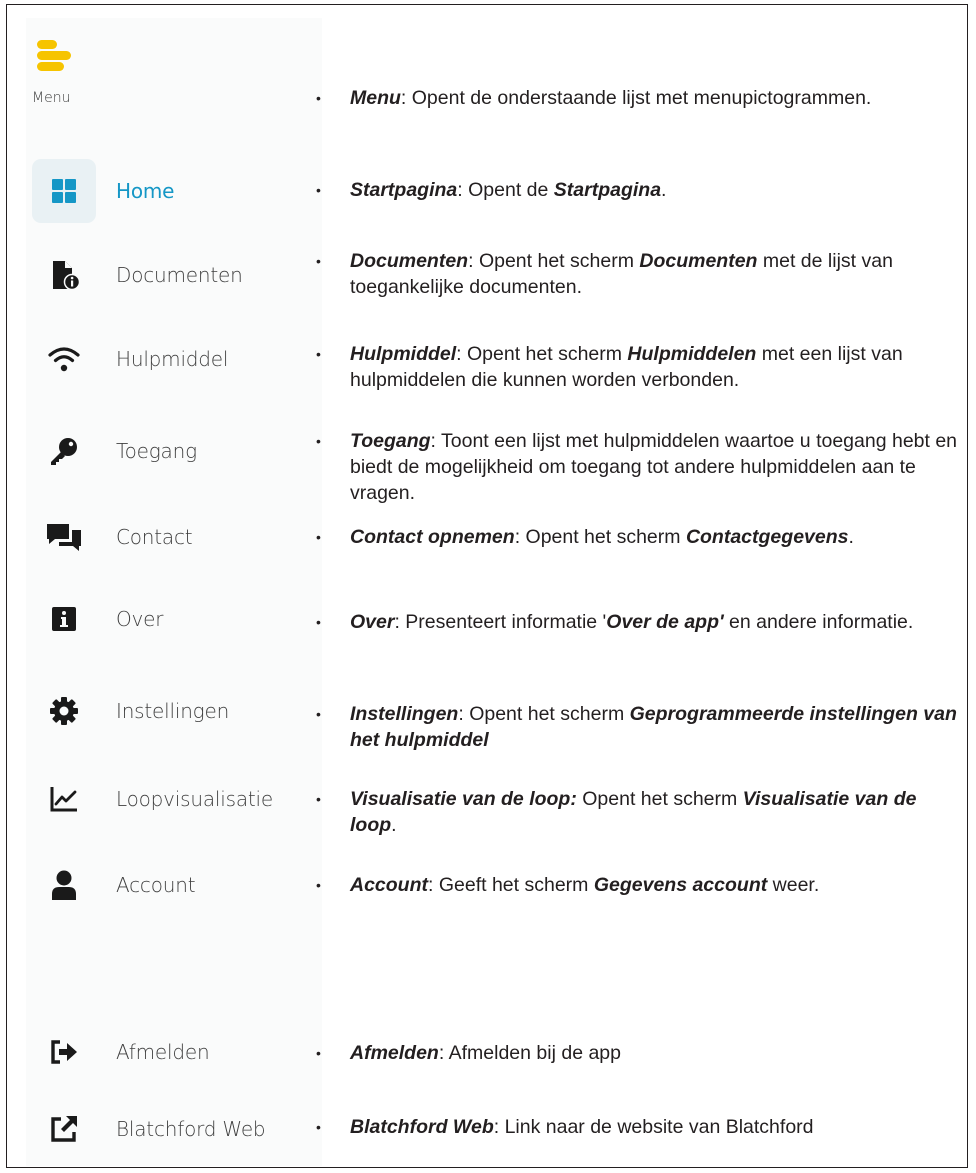 This screenshot has height=1173, width=976. I want to click on description-home: • Startpagina: Opent de Startpagina., so click(491, 190).